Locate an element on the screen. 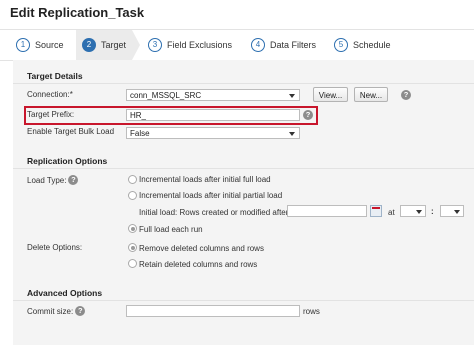  full-load-label: Full load each run is located at coordinates (171, 229).